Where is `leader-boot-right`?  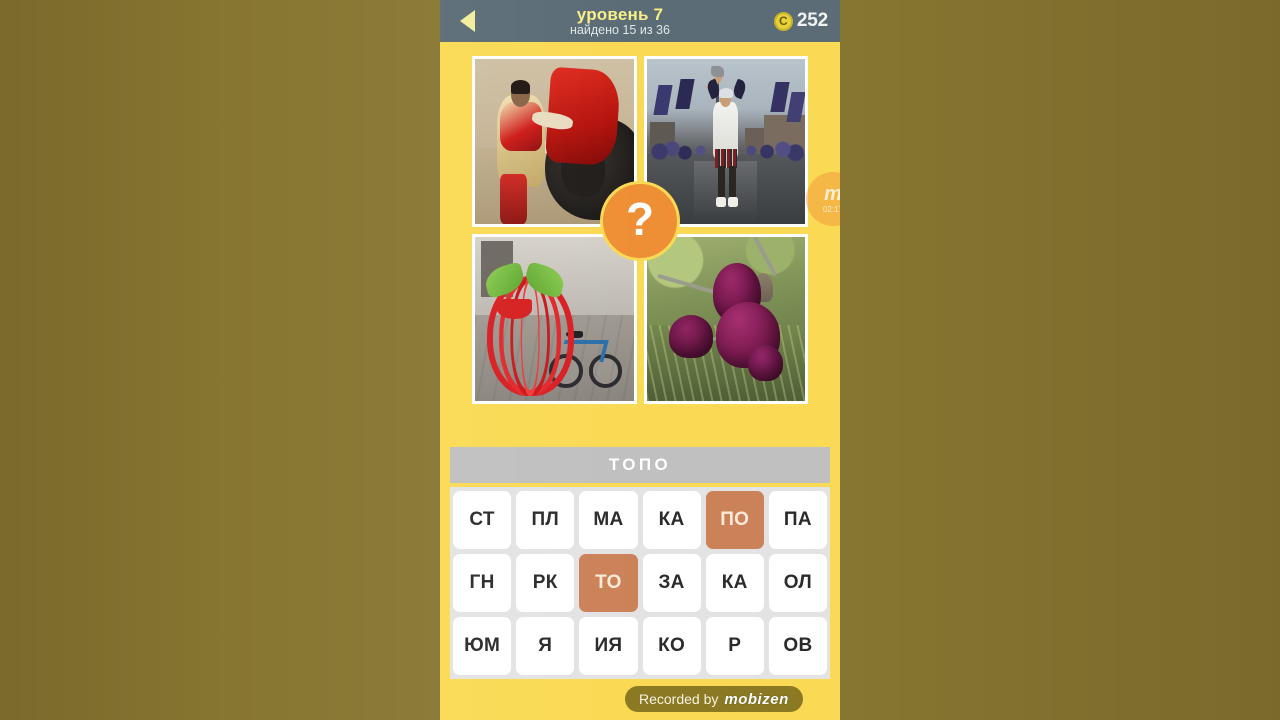
leader-boot-right is located at coordinates (733, 202).